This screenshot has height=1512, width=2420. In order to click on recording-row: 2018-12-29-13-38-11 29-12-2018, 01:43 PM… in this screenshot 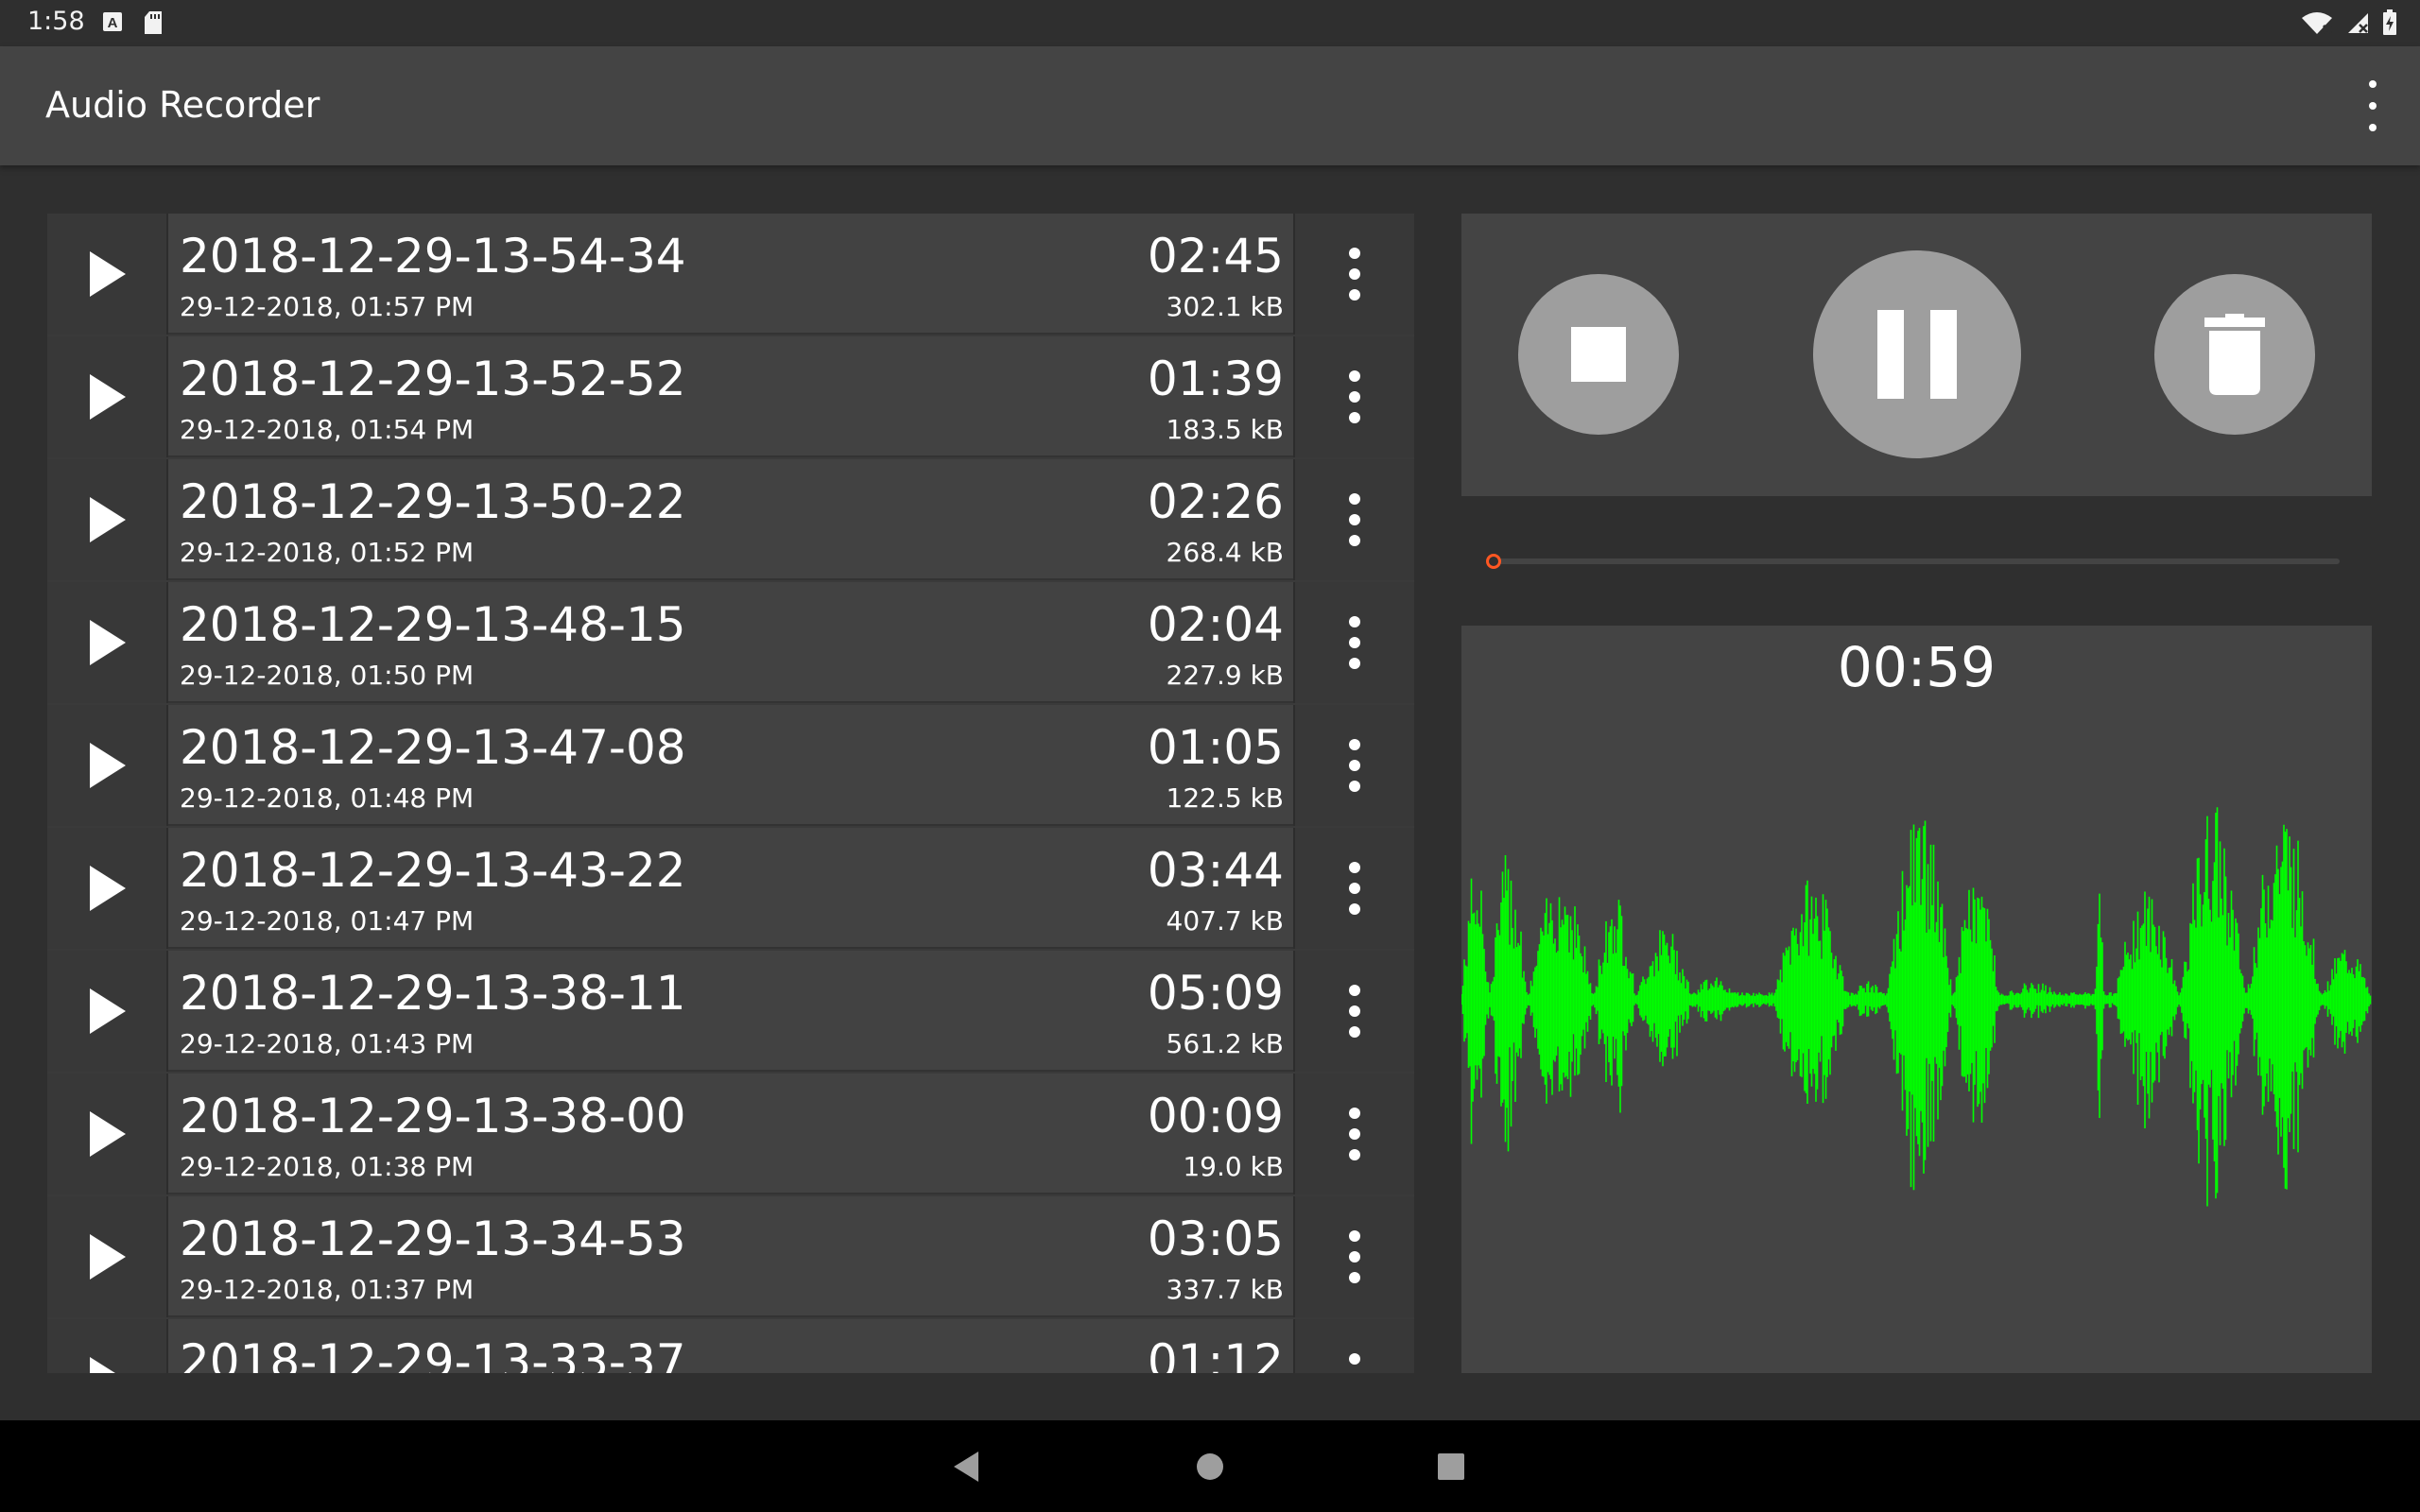, I will do `click(730, 1011)`.